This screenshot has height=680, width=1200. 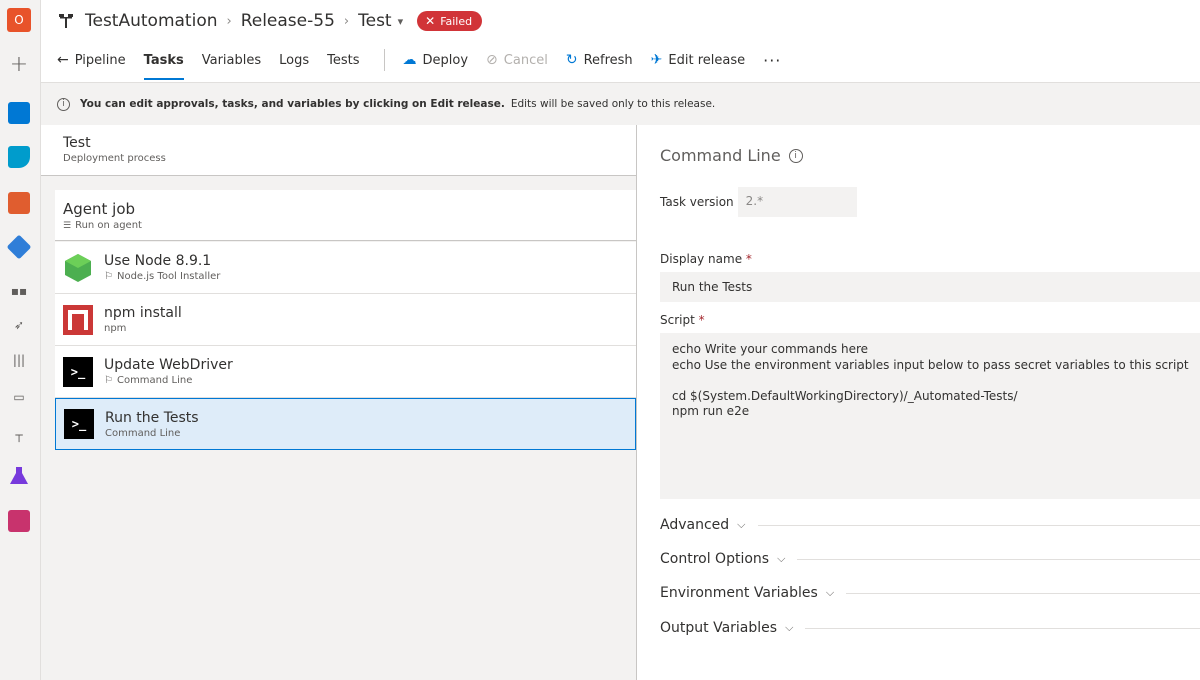 I want to click on toolbar-divider, so click(x=384, y=60).